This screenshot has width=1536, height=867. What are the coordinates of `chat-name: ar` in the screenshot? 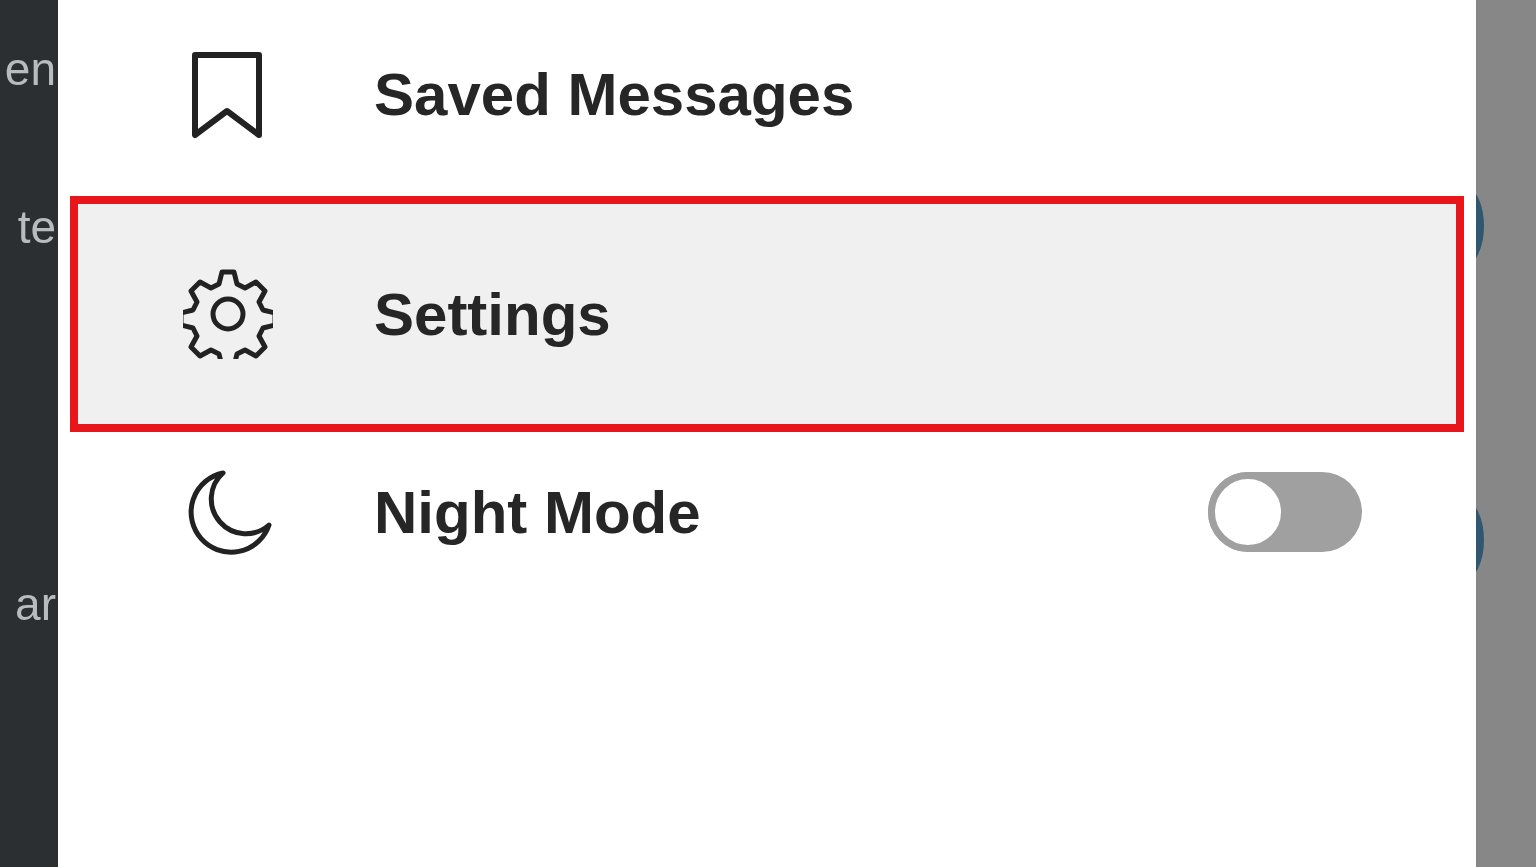 It's located at (36, 604).